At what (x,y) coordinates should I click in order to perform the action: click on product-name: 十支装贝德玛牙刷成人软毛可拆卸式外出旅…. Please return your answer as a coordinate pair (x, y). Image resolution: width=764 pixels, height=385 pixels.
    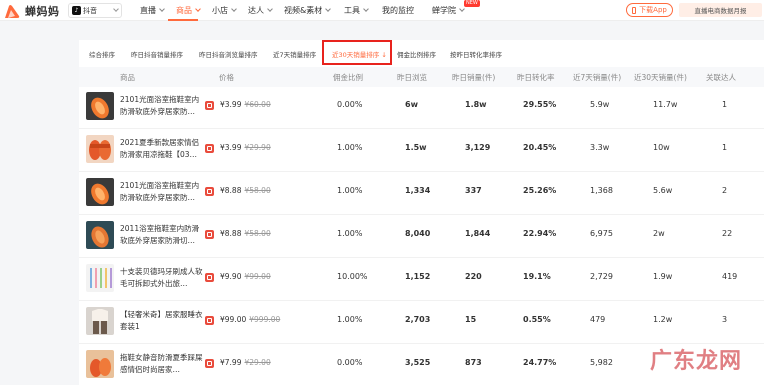
    Looking at the image, I should click on (162, 278).